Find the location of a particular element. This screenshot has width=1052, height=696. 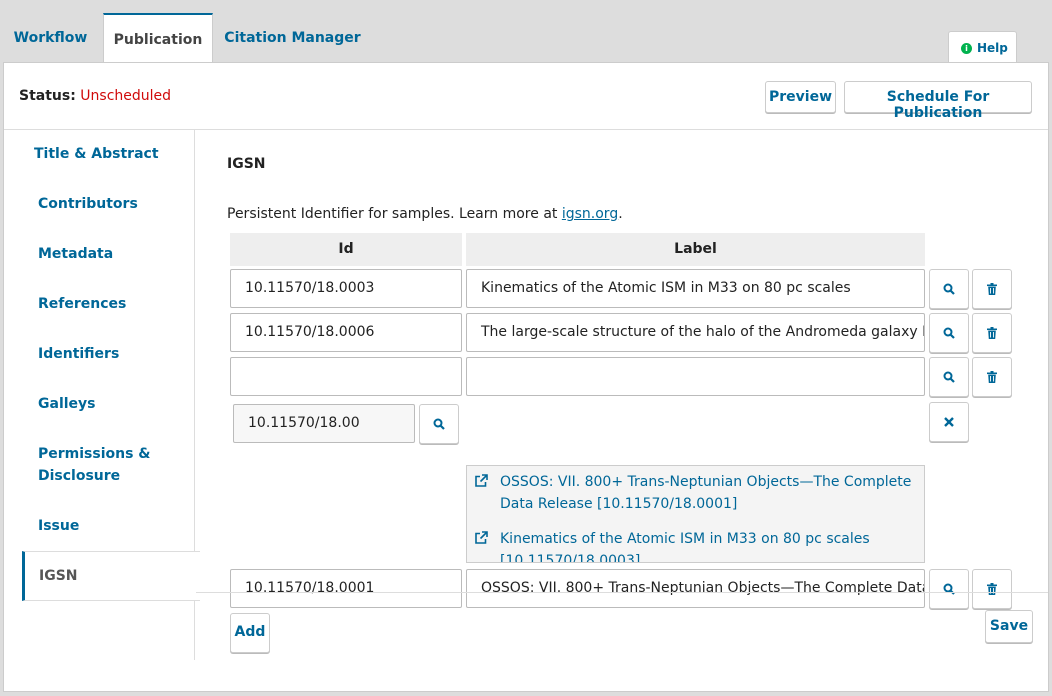

column-header-label: Label is located at coordinates (695, 249).